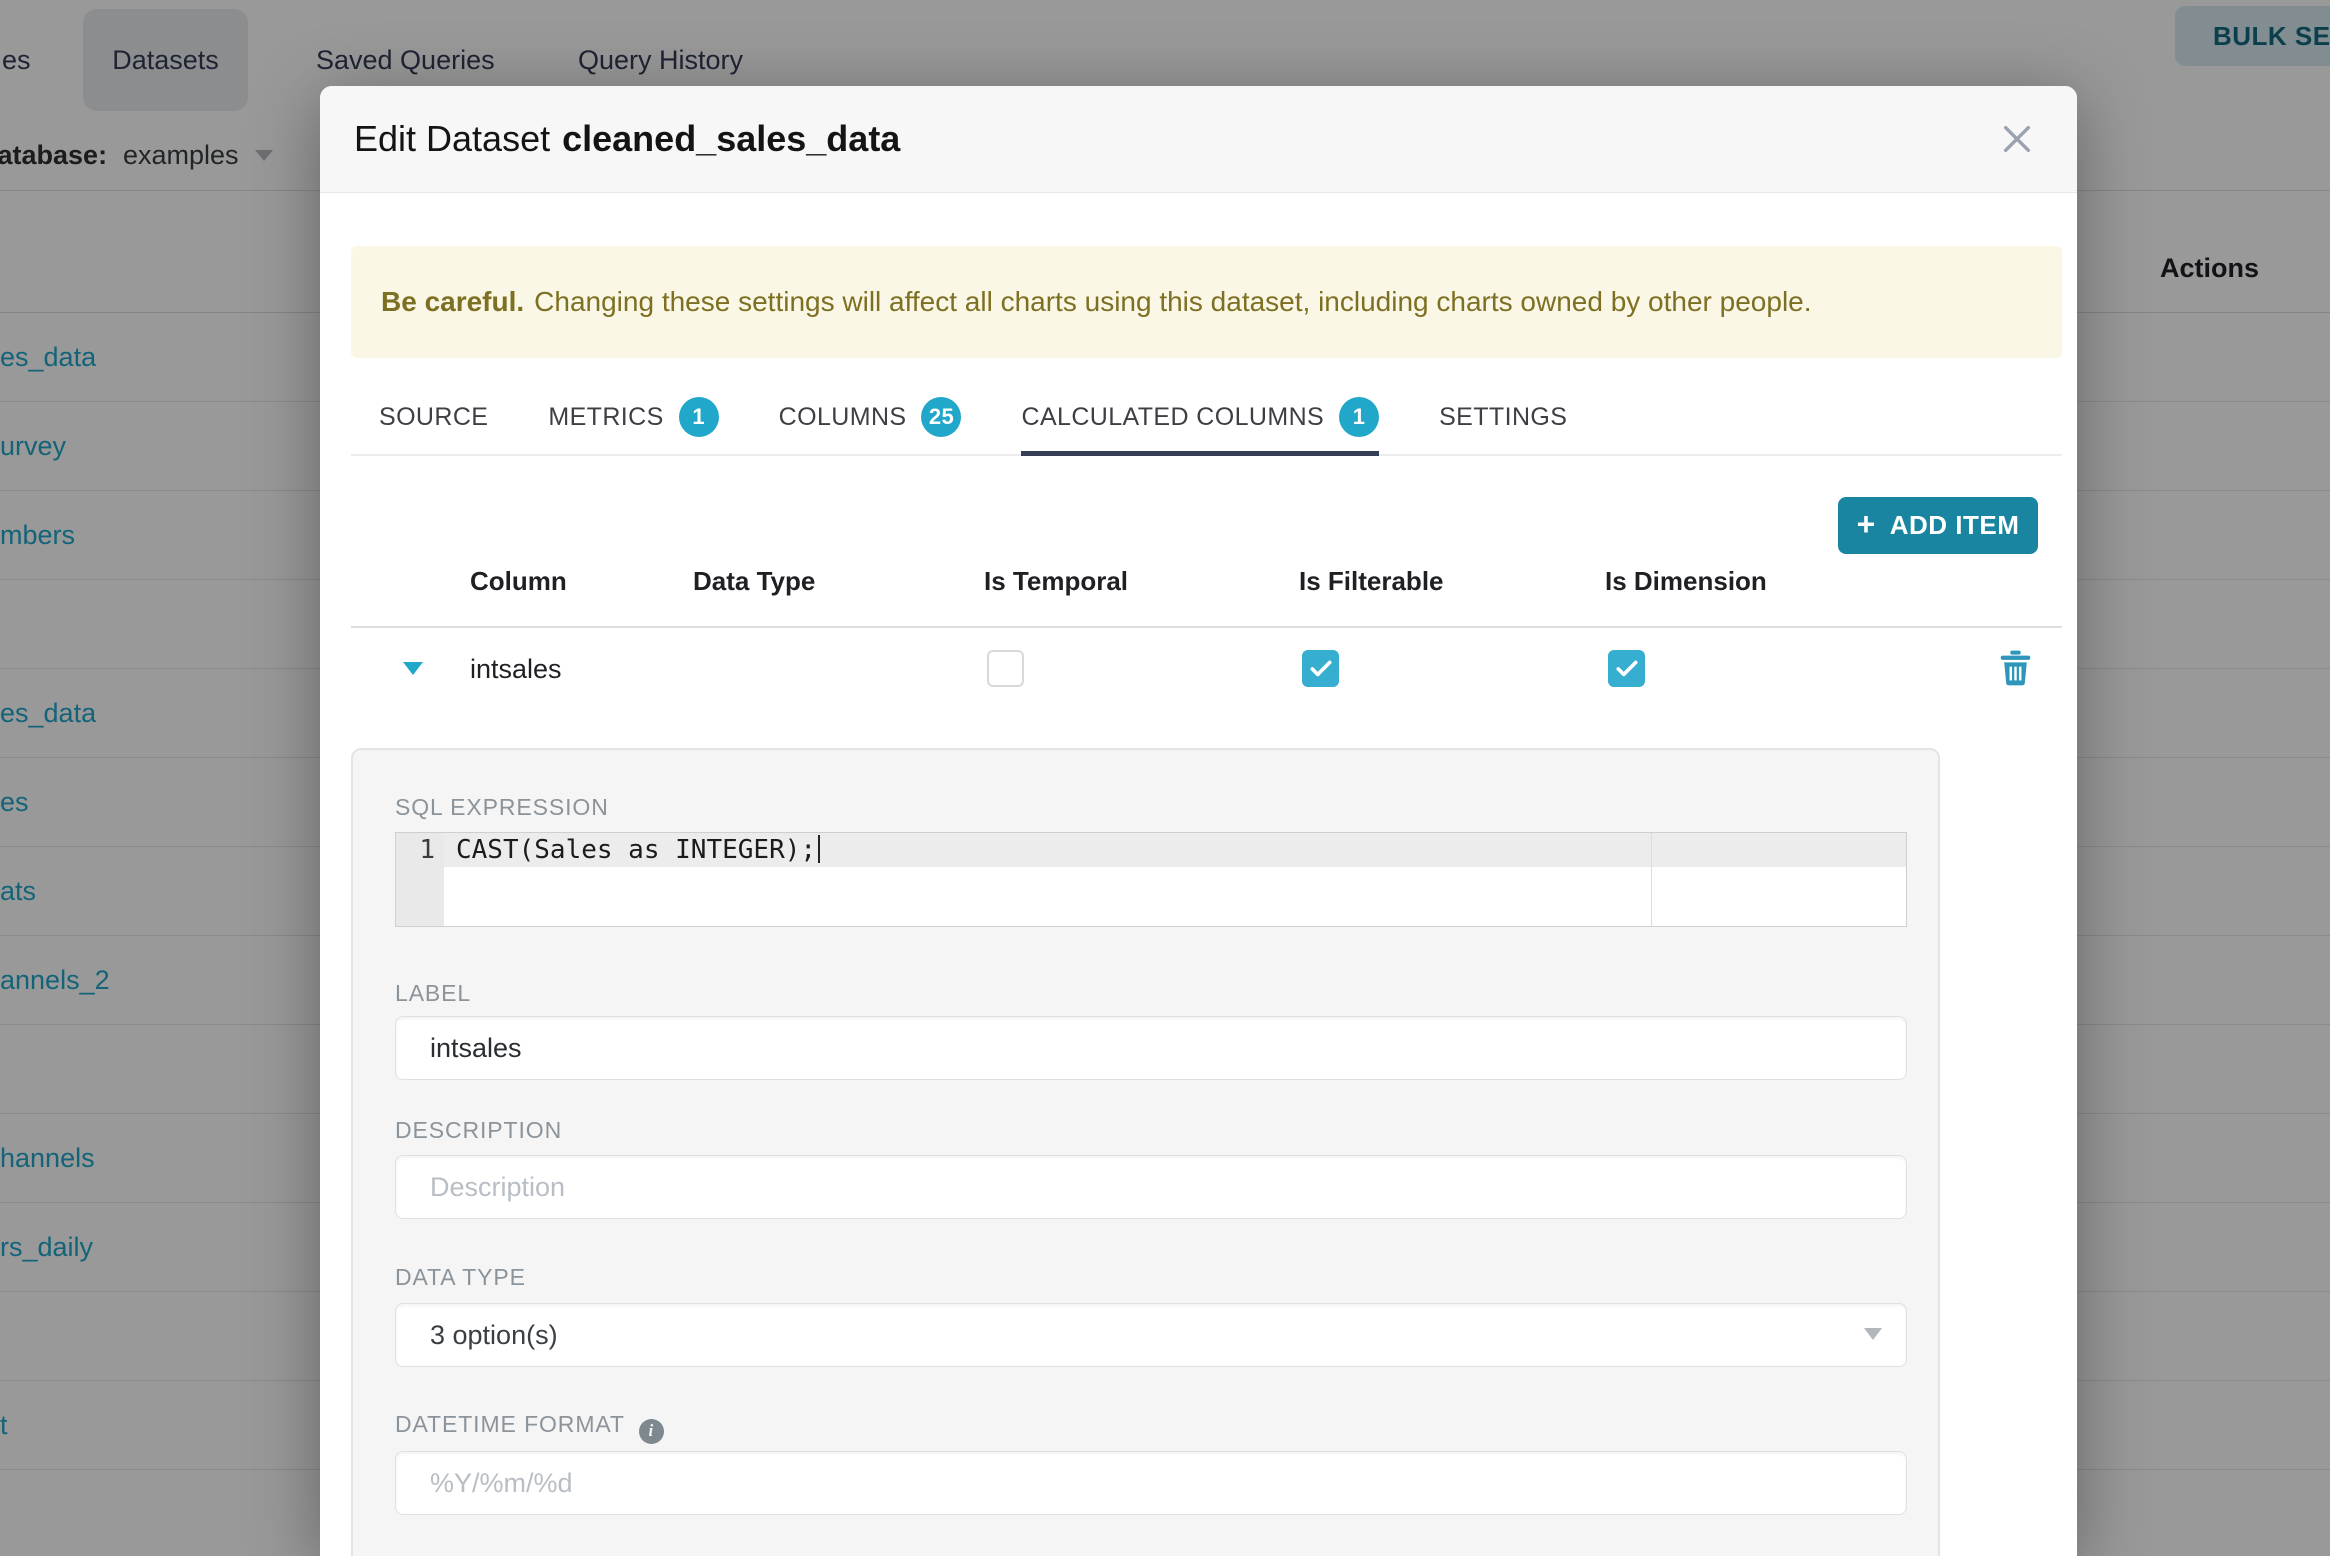  What do you see at coordinates (413, 668) in the screenshot?
I see `collapse-caret-icon` at bounding box center [413, 668].